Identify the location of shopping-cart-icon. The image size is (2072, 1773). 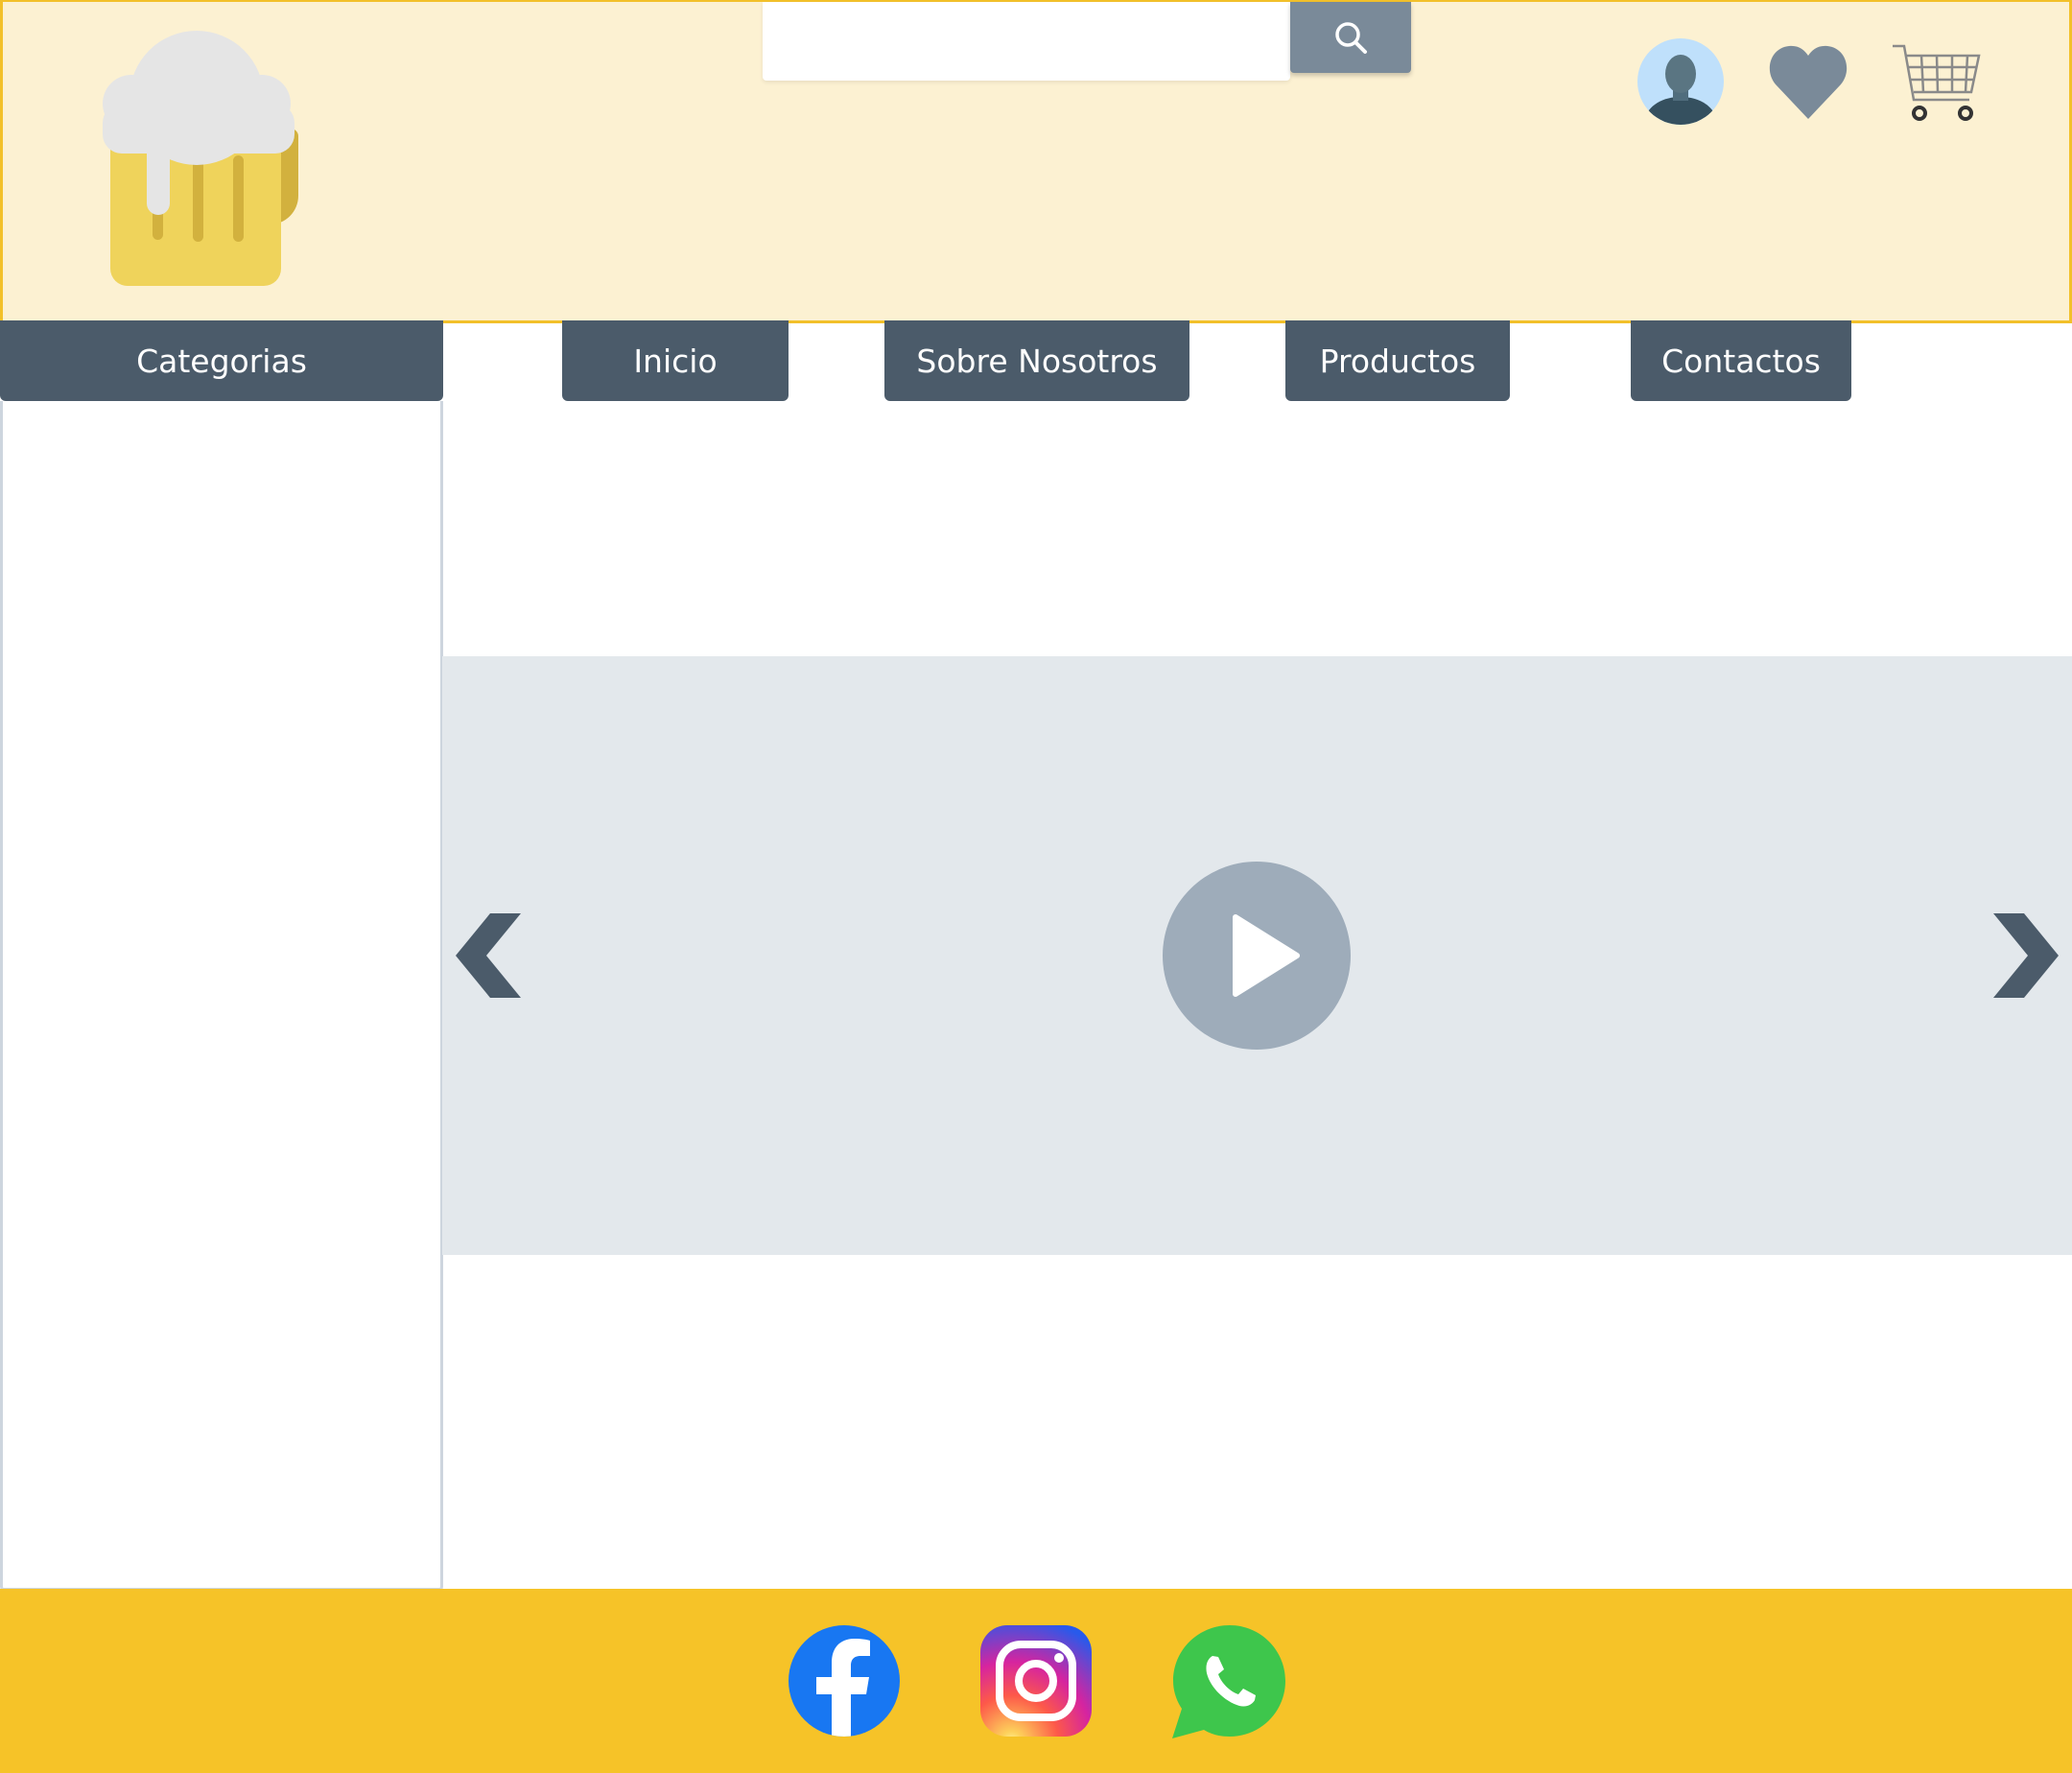
(1937, 82).